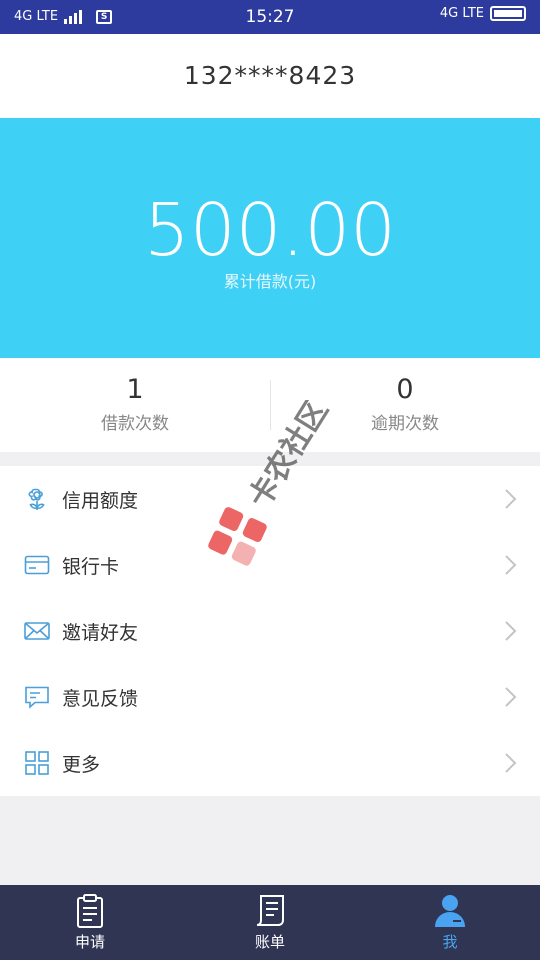  I want to click on stat-overdue-count: 0 逾期次数, so click(405, 405).